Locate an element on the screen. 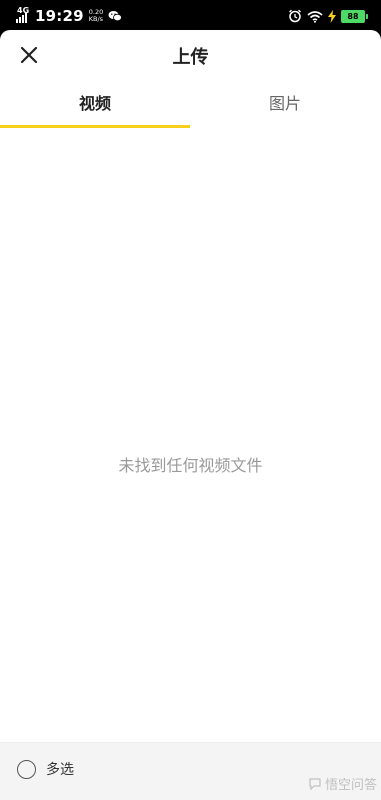  battery-icon: 88 is located at coordinates (354, 16).